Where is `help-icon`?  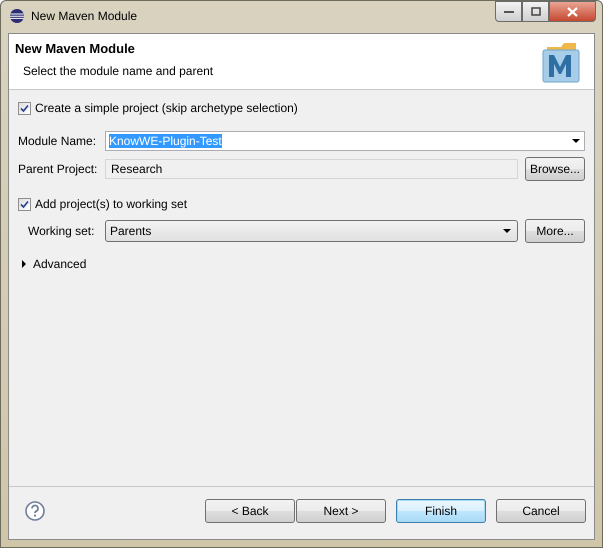 help-icon is located at coordinates (35, 511).